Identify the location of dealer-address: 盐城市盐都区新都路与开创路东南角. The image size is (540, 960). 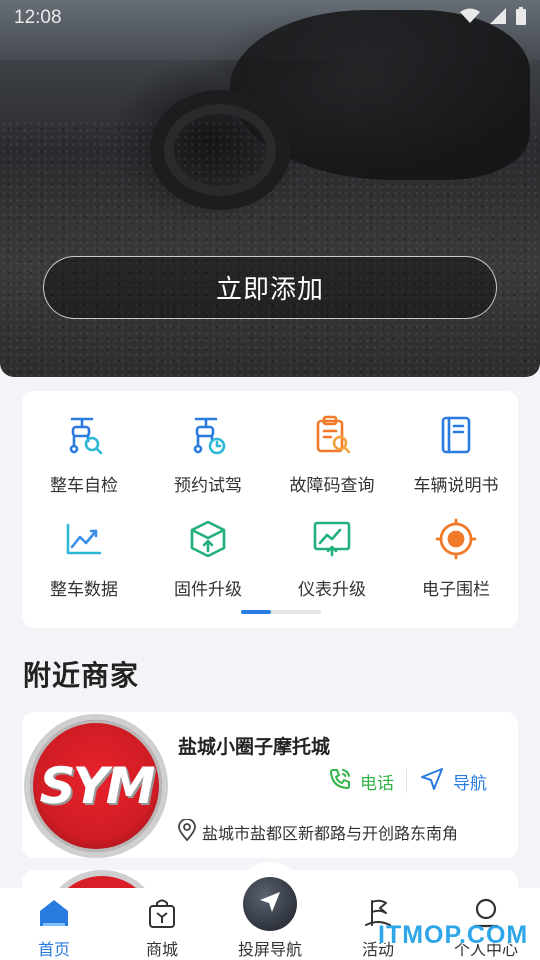
(318, 831).